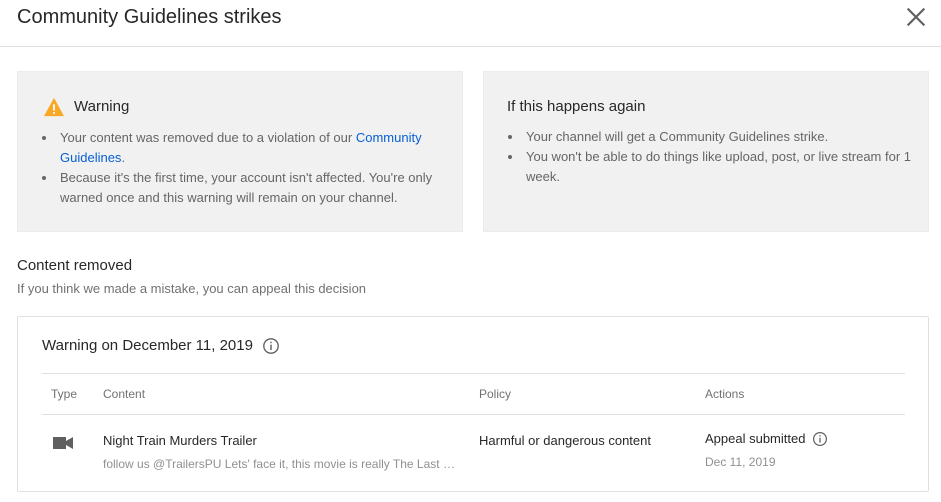 The height and width of the screenshot is (502, 941). What do you see at coordinates (725, 394) in the screenshot?
I see `column-header-actions: Actions` at bounding box center [725, 394].